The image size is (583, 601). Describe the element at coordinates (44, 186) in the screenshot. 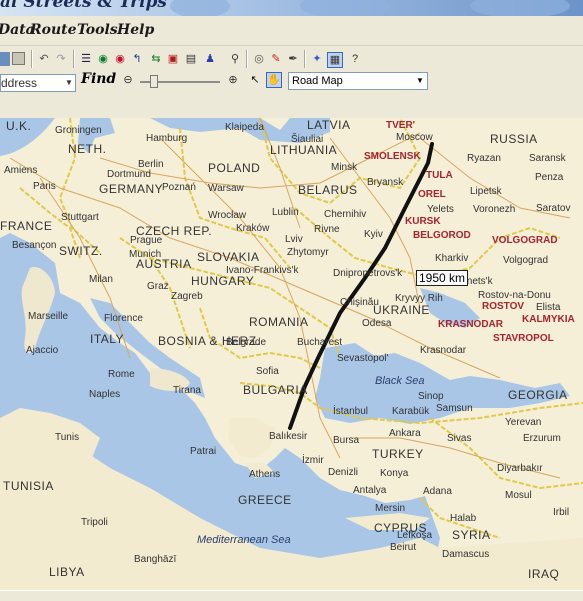

I see `city-label: Paris` at that location.